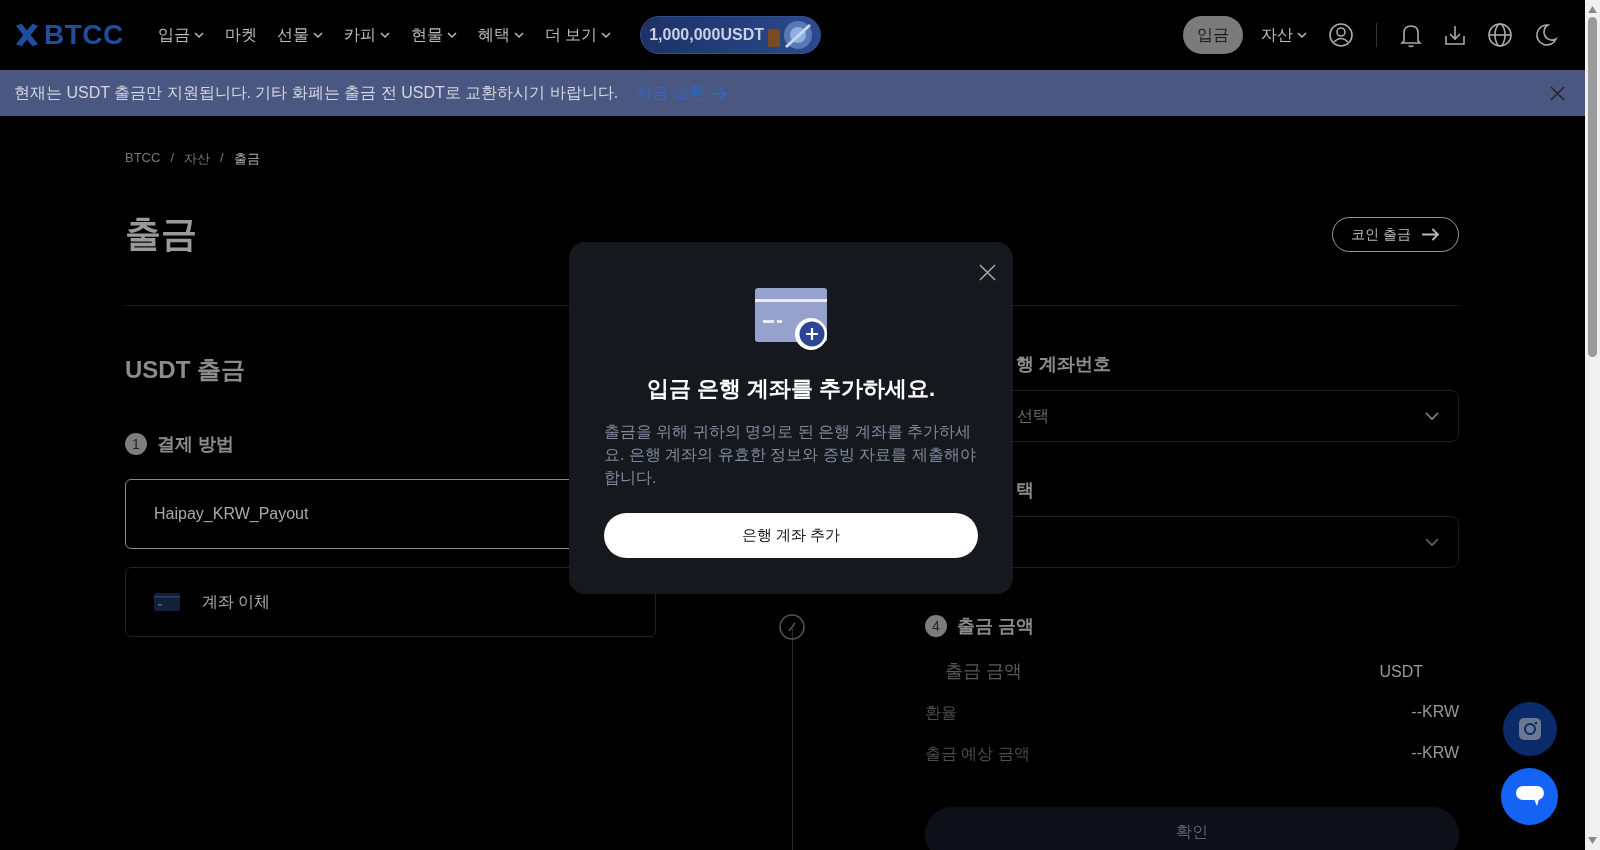 The width and height of the screenshot is (1600, 850). Describe the element at coordinates (1213, 35) in the screenshot. I see `deposit-button: 입금` at that location.